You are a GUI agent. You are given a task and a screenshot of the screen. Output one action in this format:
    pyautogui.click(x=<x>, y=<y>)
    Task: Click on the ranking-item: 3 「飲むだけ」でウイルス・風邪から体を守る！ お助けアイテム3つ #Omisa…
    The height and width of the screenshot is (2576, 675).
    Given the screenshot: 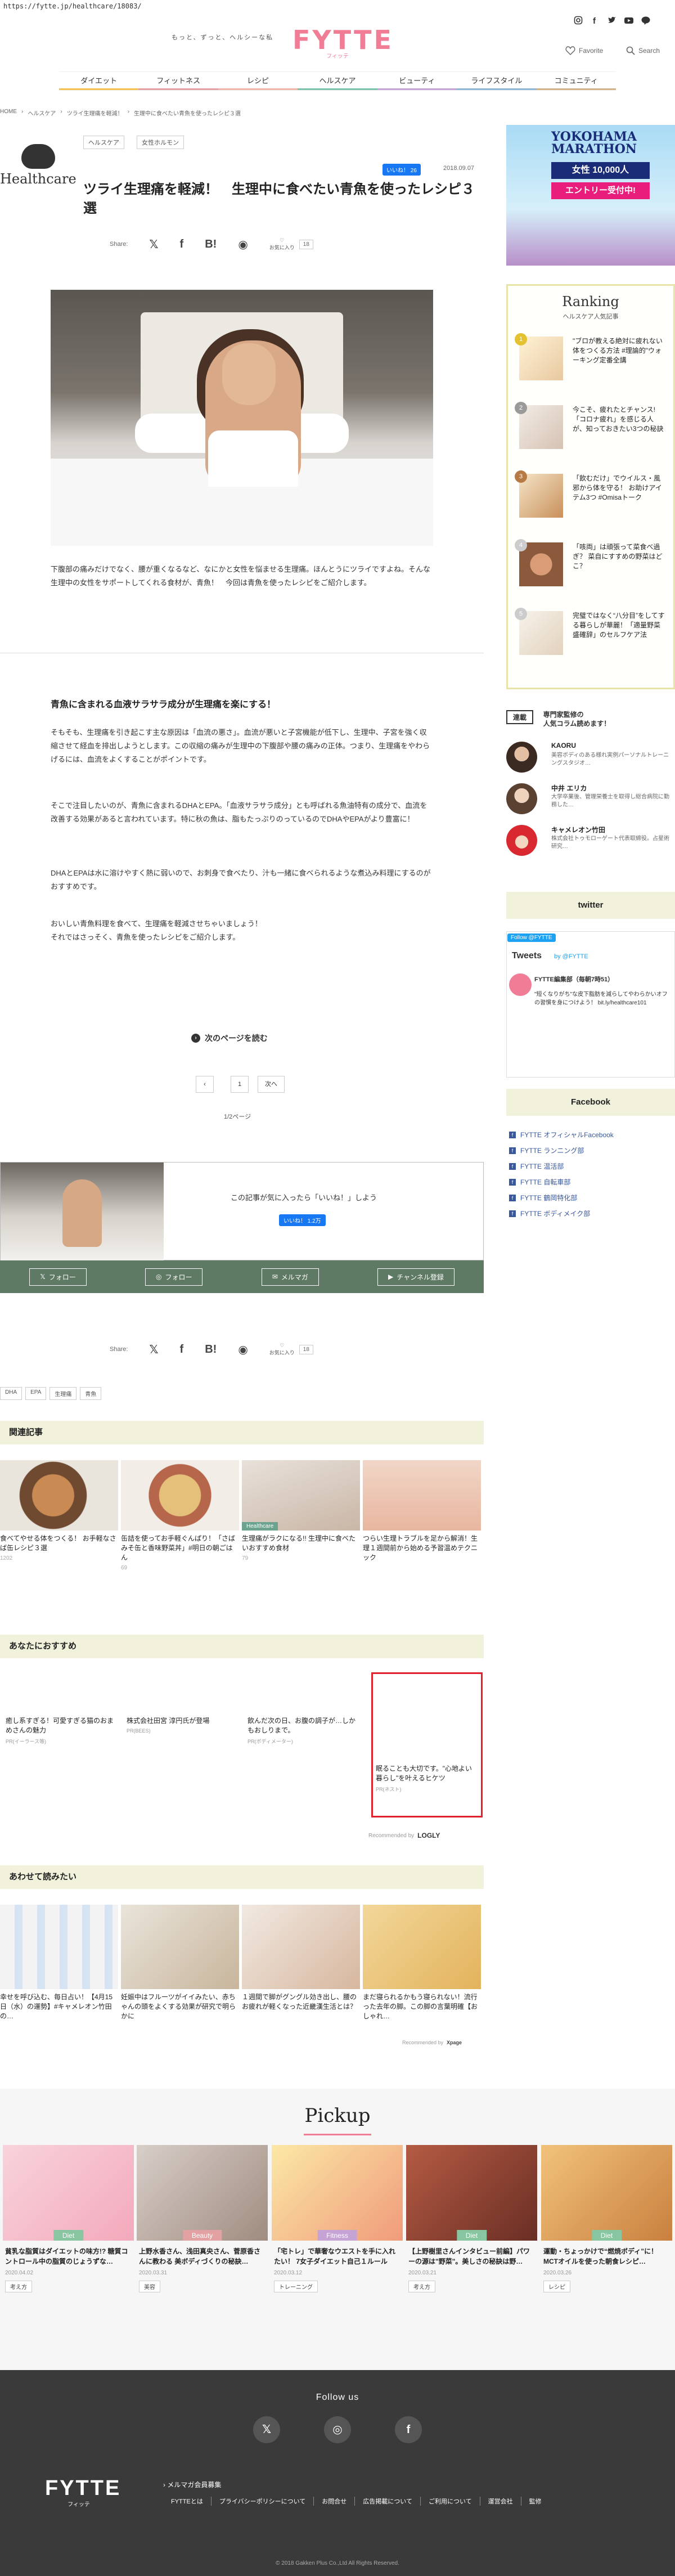 What is the action you would take?
    pyautogui.click(x=590, y=503)
    